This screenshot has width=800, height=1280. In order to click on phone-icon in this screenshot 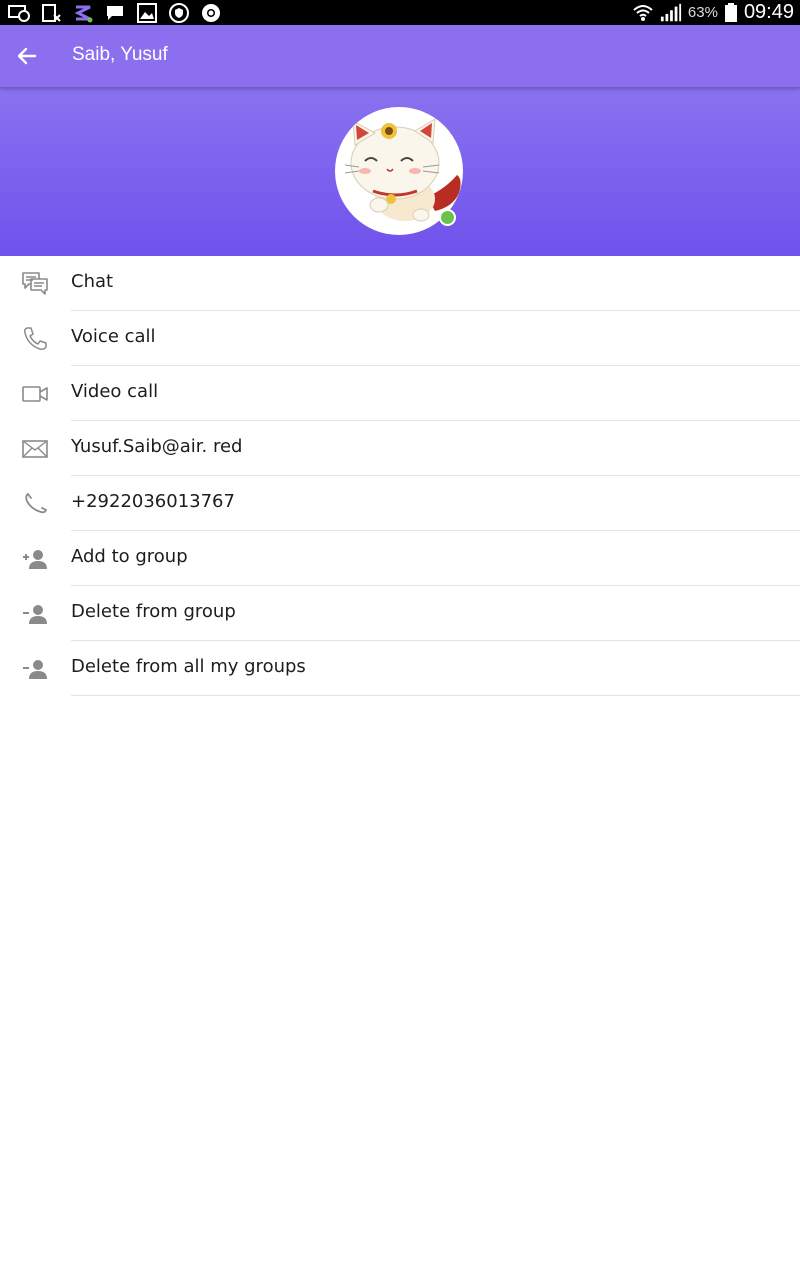, I will do `click(35, 339)`.